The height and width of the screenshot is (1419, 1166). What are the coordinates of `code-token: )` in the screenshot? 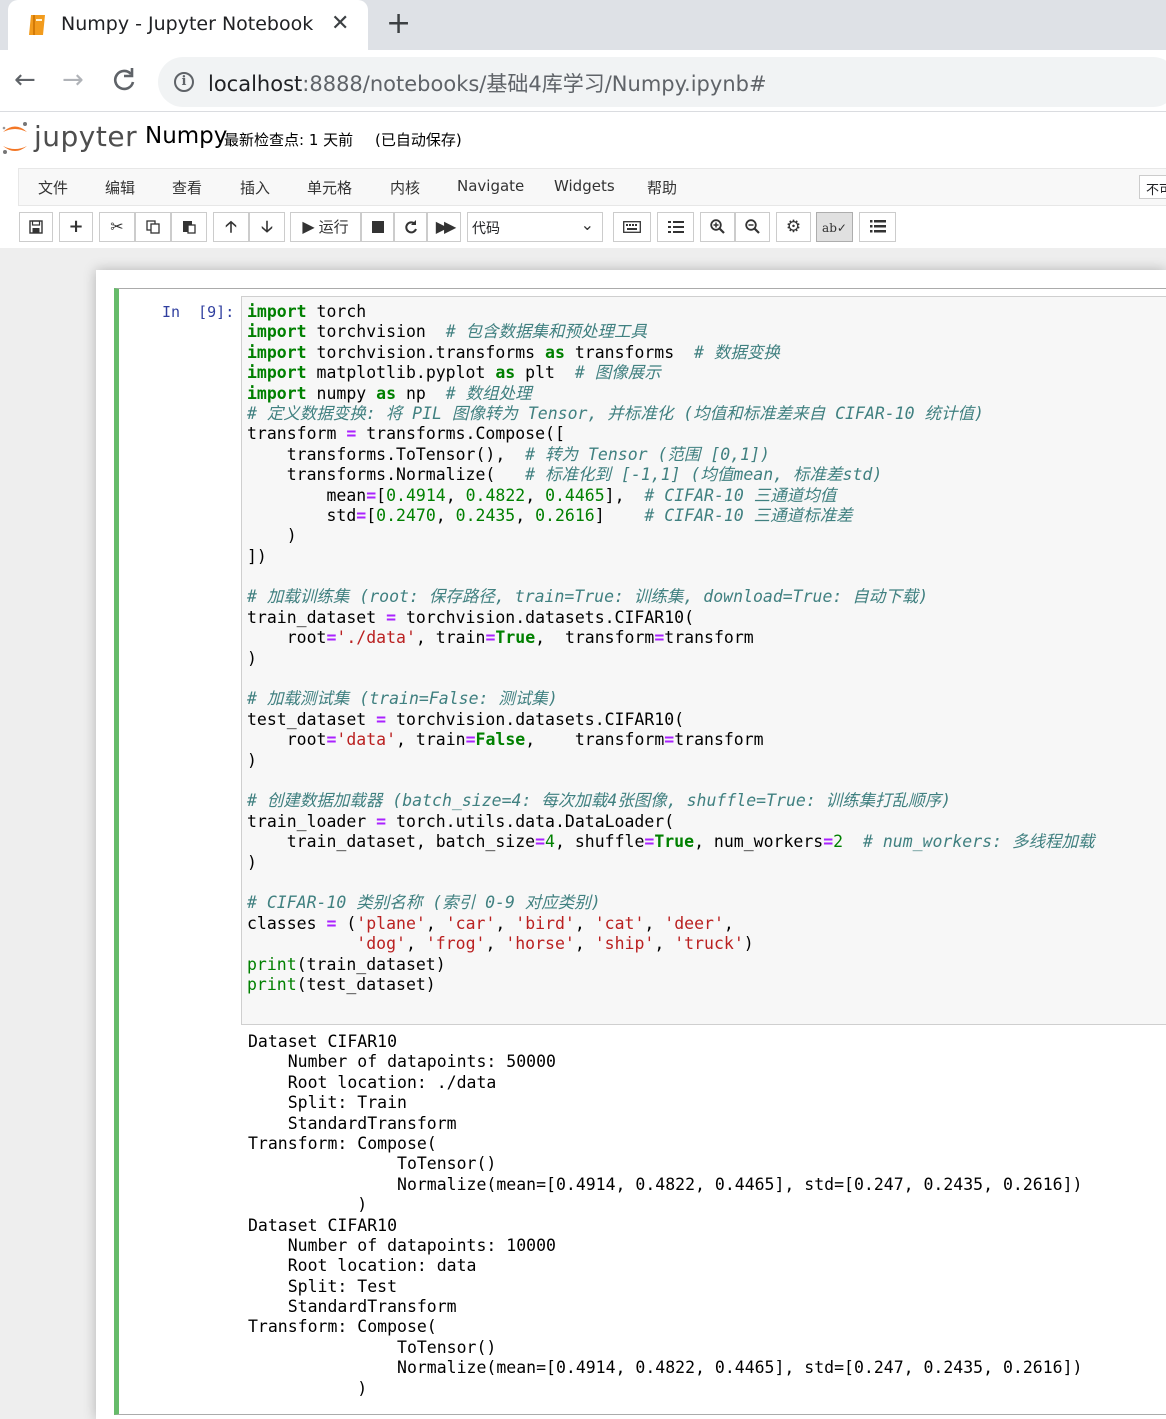 It's located at (252, 658).